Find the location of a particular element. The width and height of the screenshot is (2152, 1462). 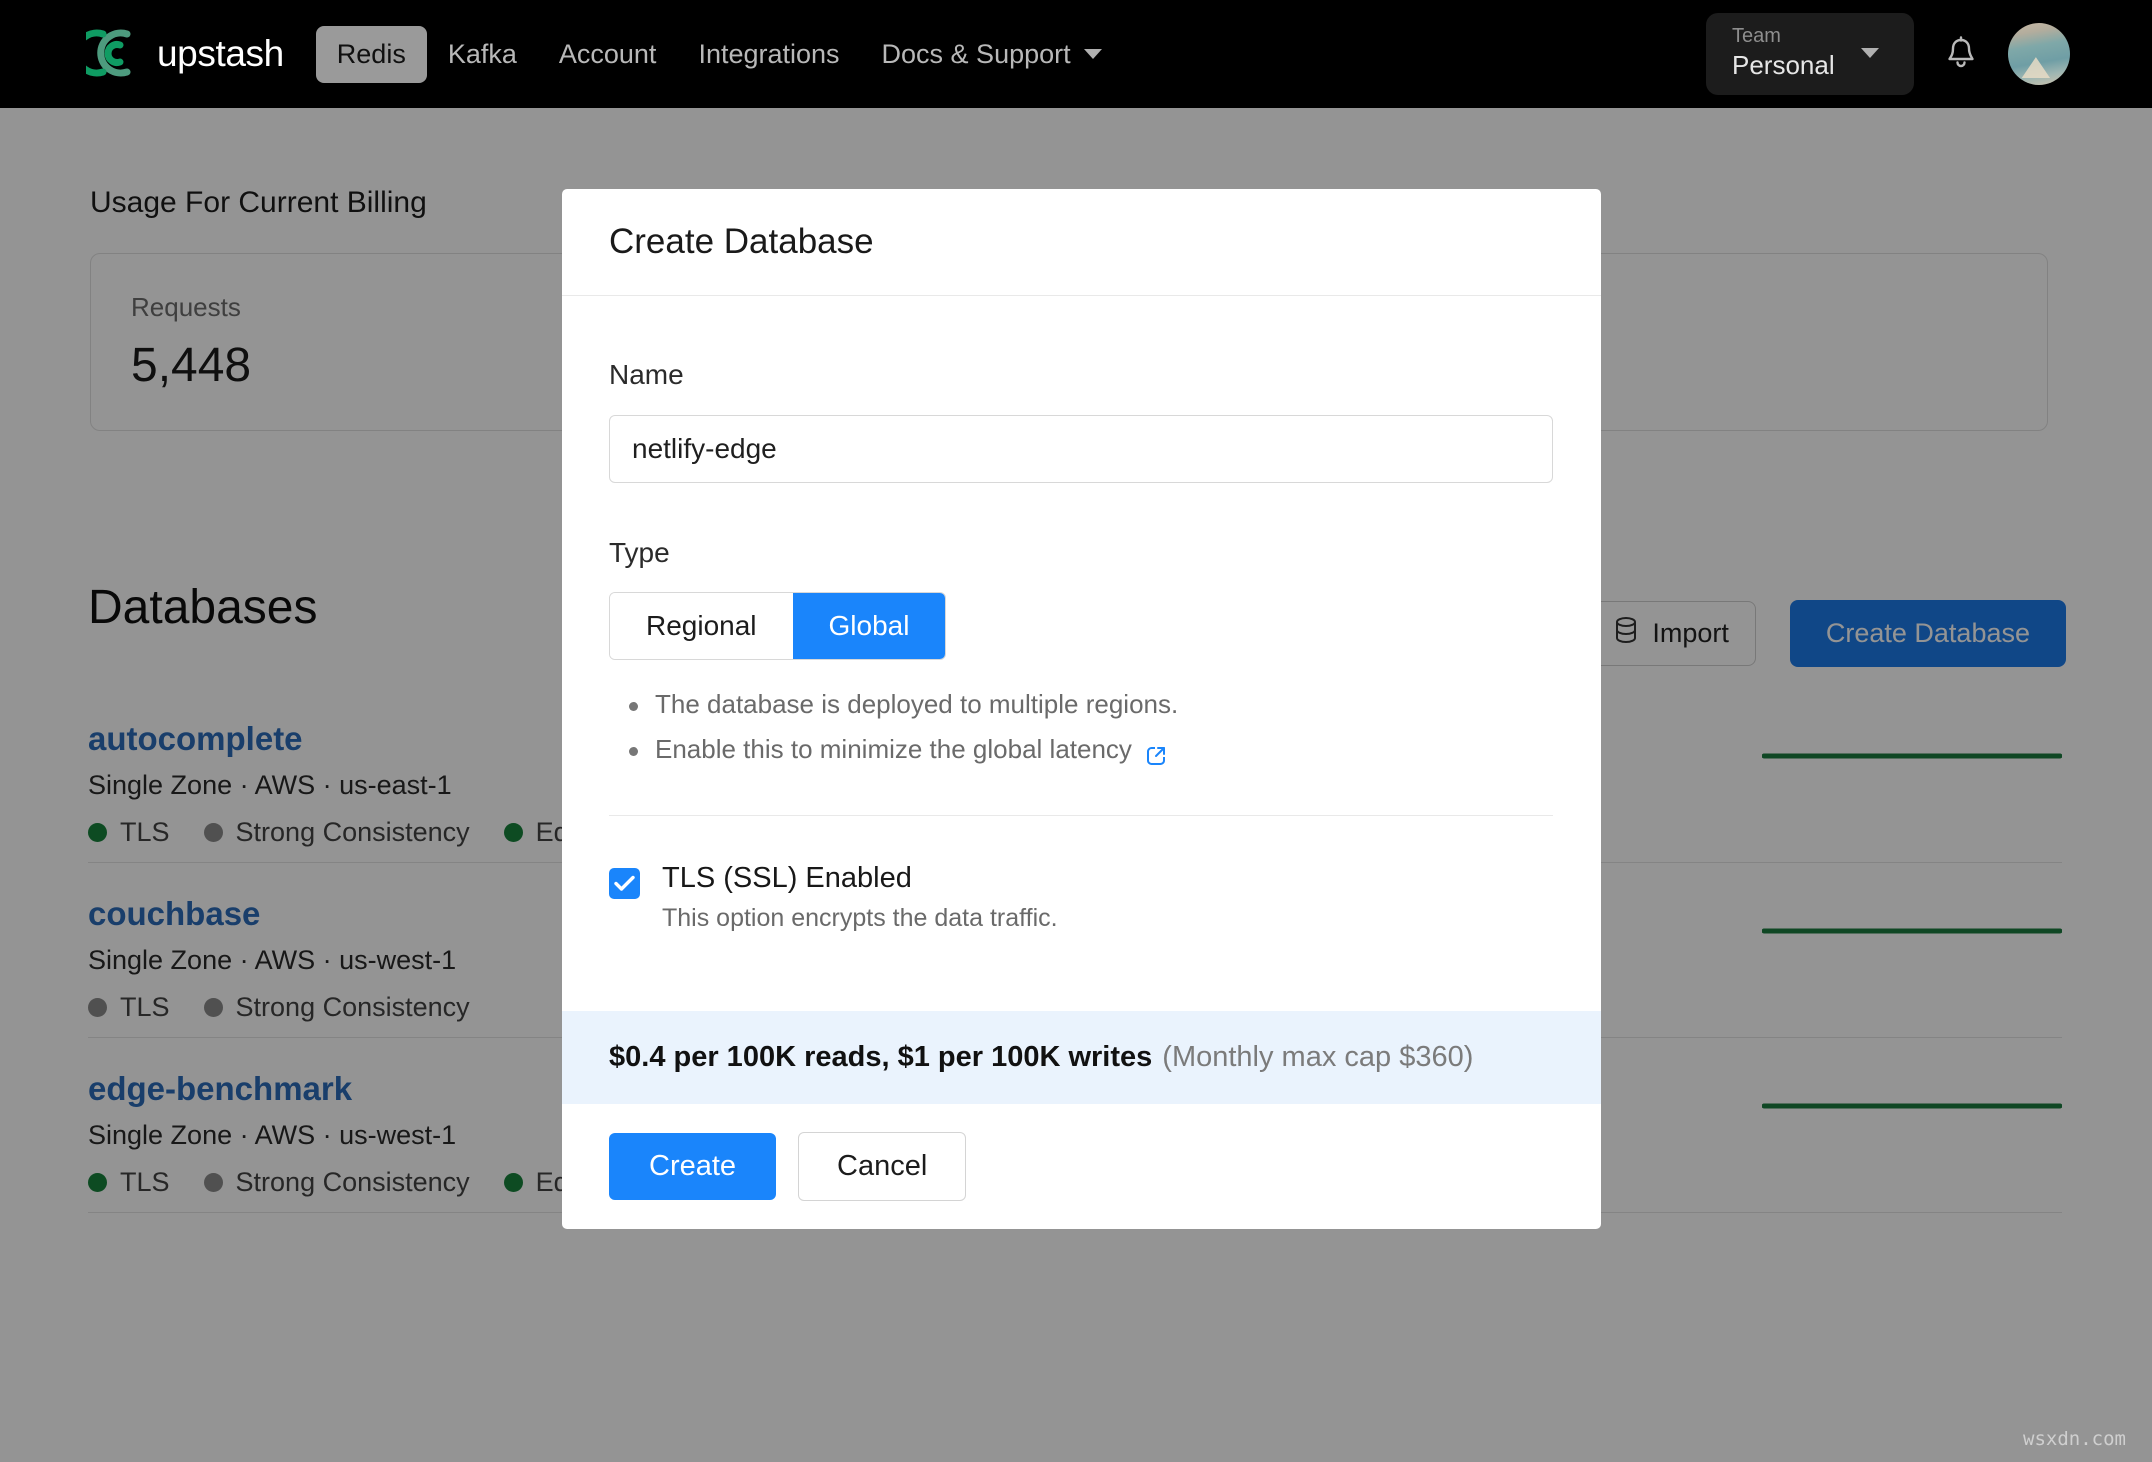

section-divider is located at coordinates (1081, 816).